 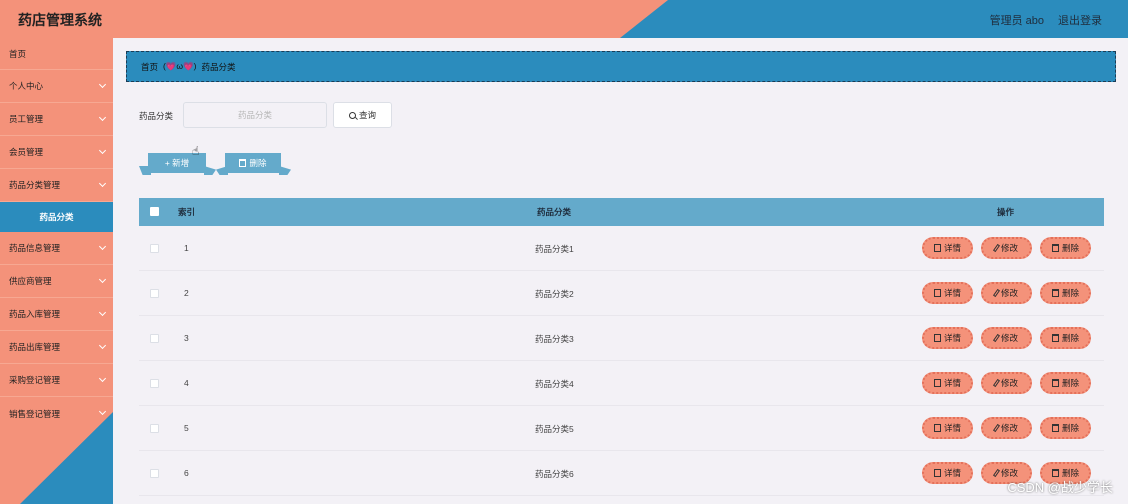 What do you see at coordinates (56, 347) in the screenshot?
I see `sidebar-item-stock-out: 药品出库管理` at bounding box center [56, 347].